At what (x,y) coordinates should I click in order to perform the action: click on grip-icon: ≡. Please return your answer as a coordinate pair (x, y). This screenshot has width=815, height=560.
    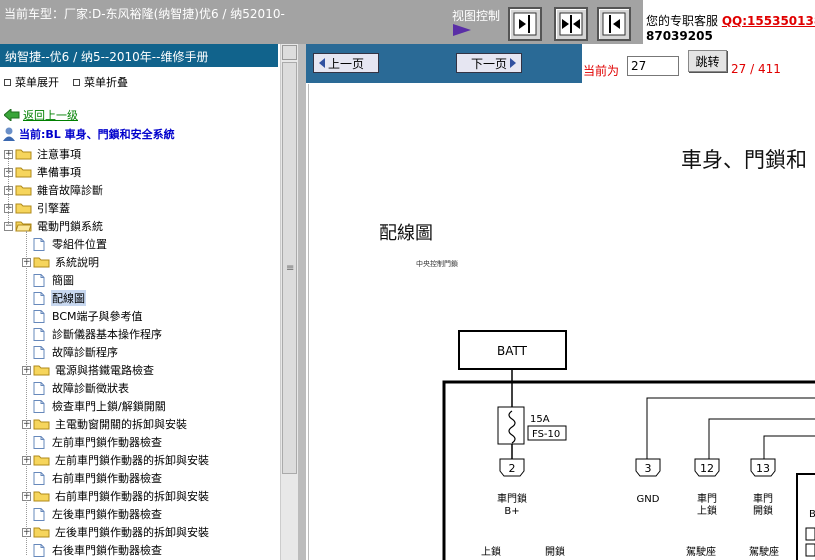
    Looking at the image, I should click on (290, 268).